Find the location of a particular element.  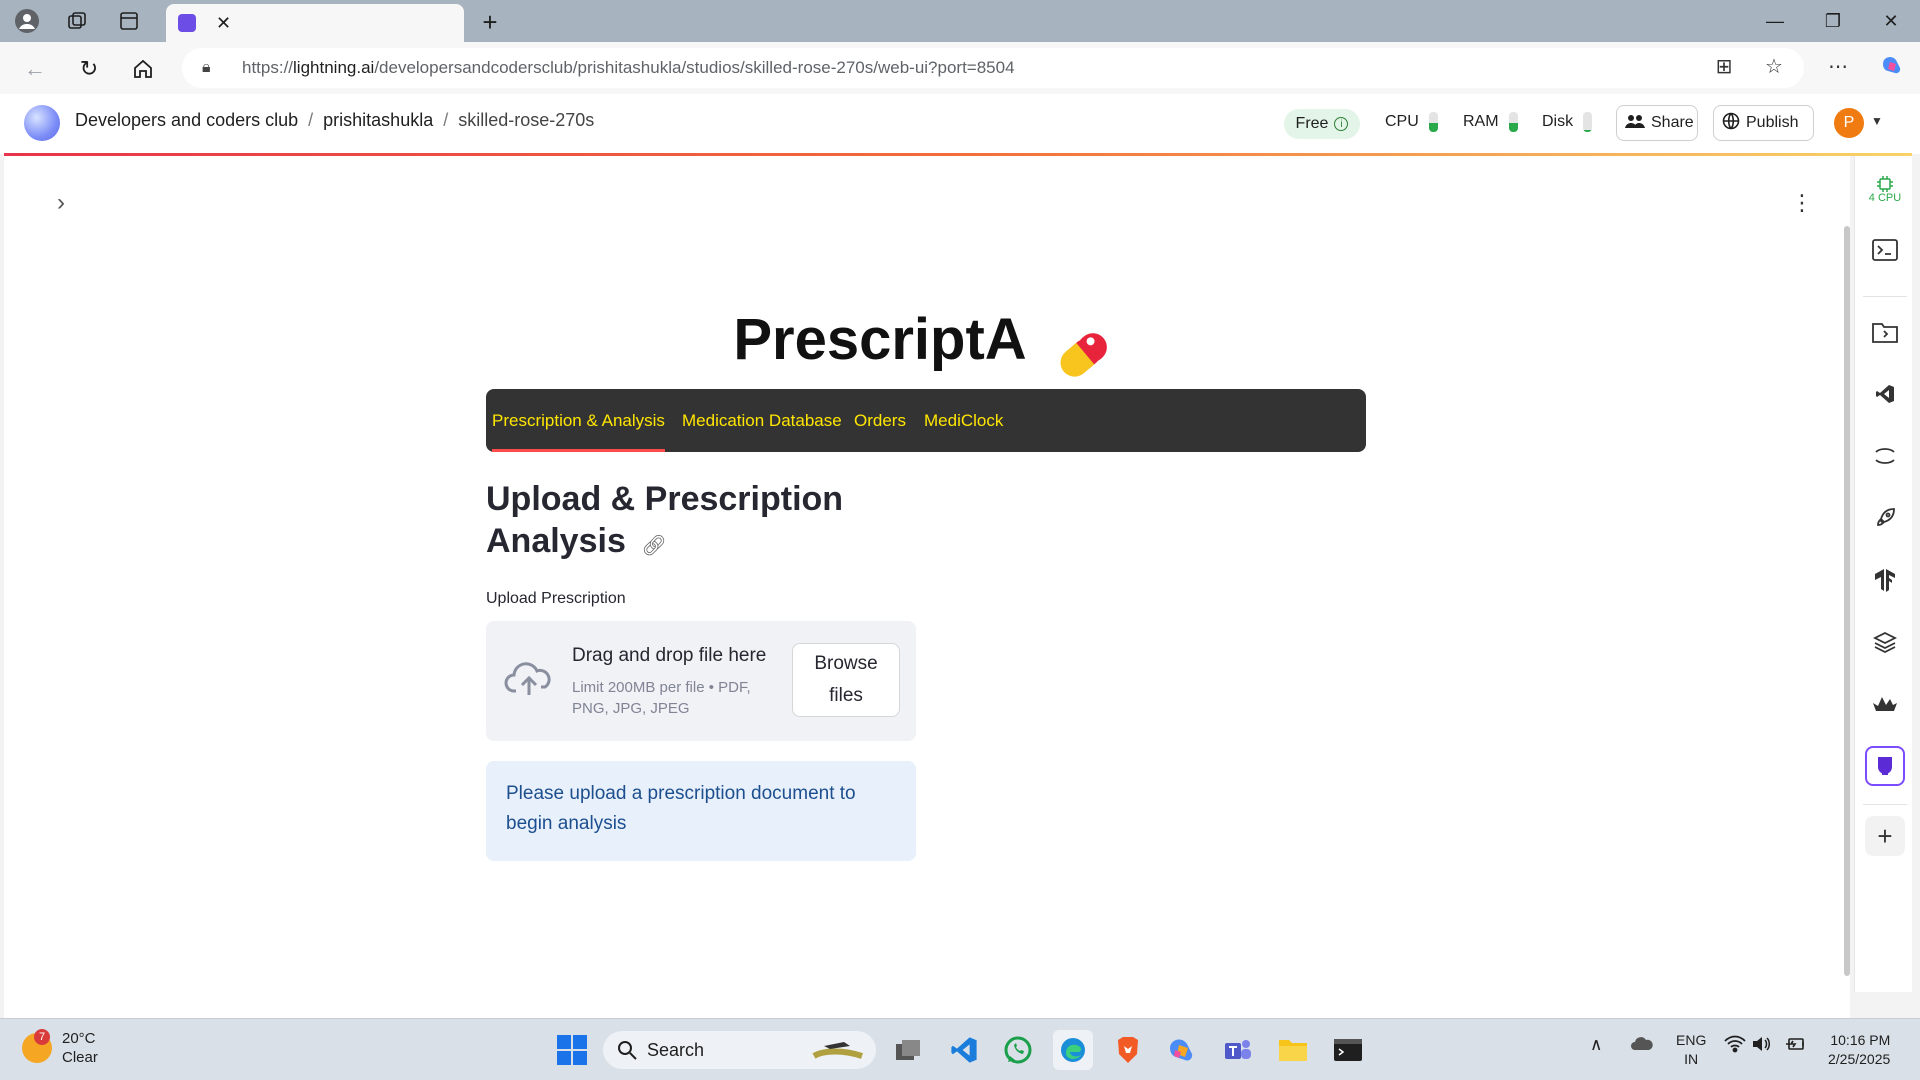

plan-badge: Free i is located at coordinates (1322, 124).